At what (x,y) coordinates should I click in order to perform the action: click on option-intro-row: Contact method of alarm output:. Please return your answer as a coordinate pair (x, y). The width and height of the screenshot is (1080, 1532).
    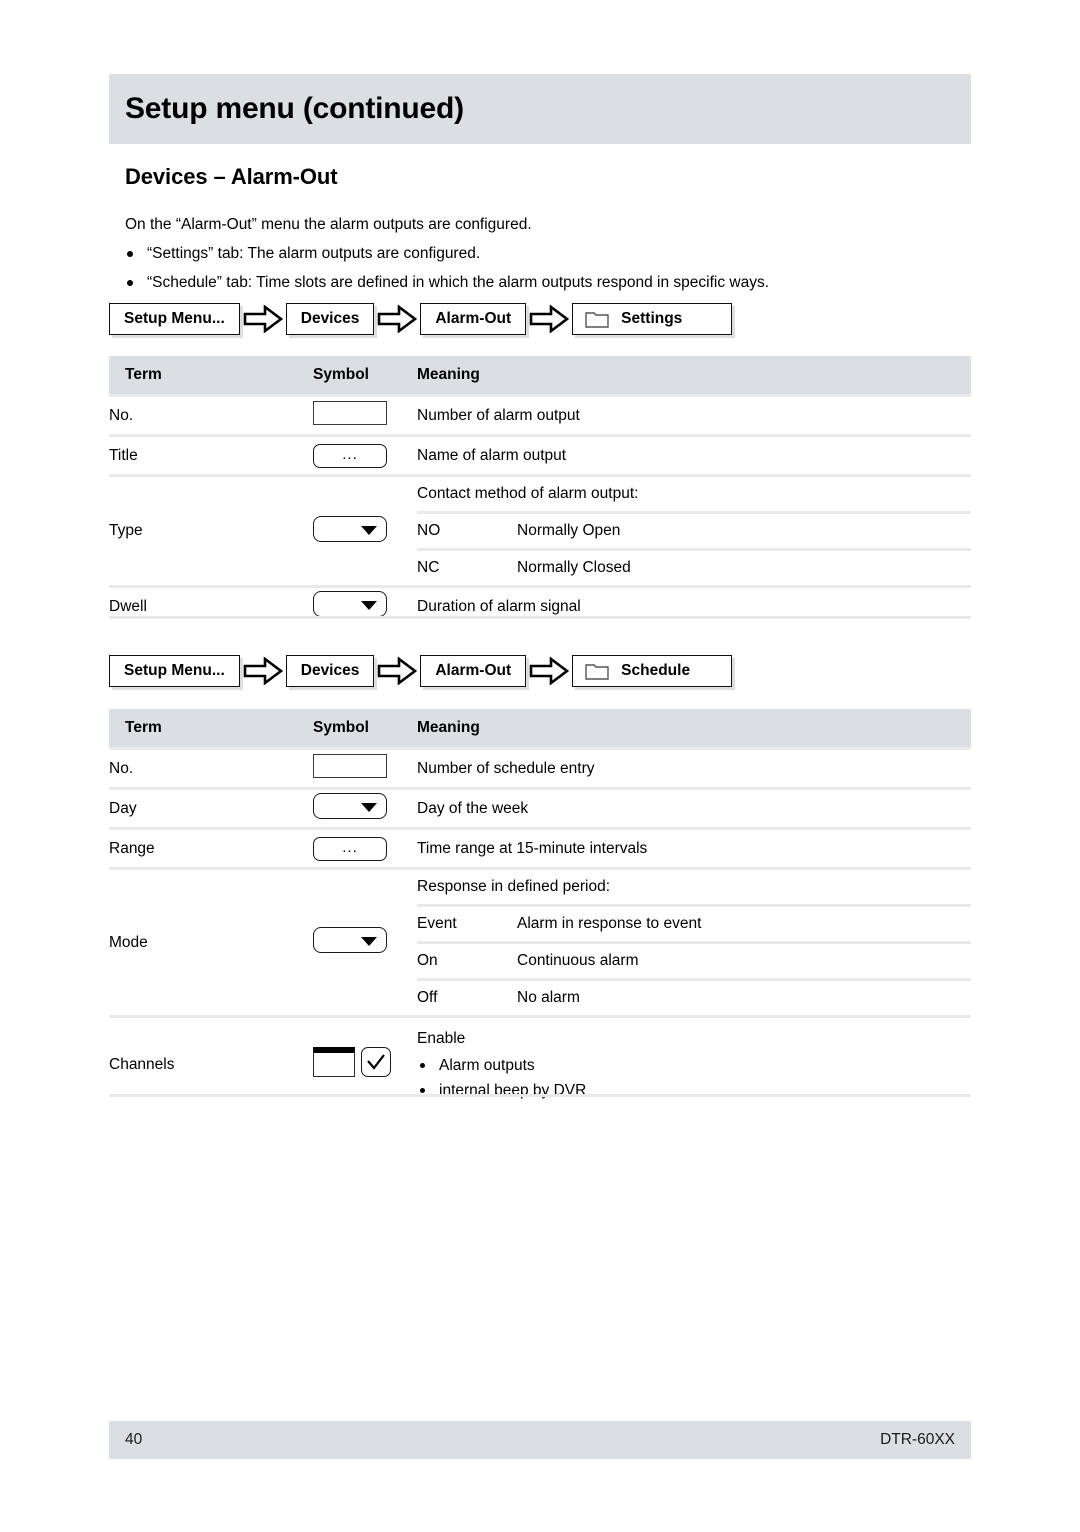
    Looking at the image, I should click on (694, 495).